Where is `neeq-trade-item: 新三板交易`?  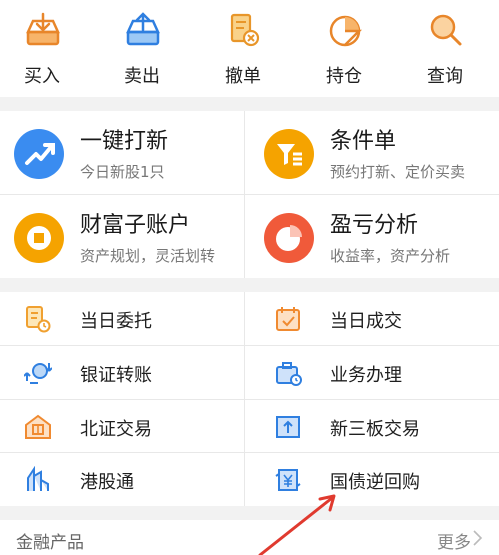
neeq-trade-item: 新三板交易 is located at coordinates (373, 426).